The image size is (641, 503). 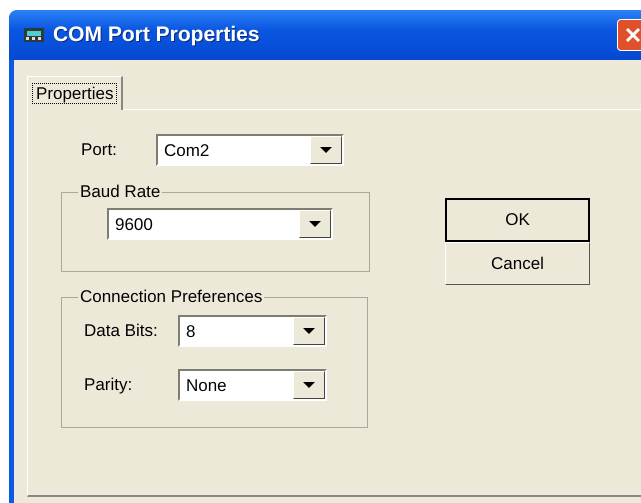 I want to click on group-title: Baud Rate, so click(x=120, y=192).